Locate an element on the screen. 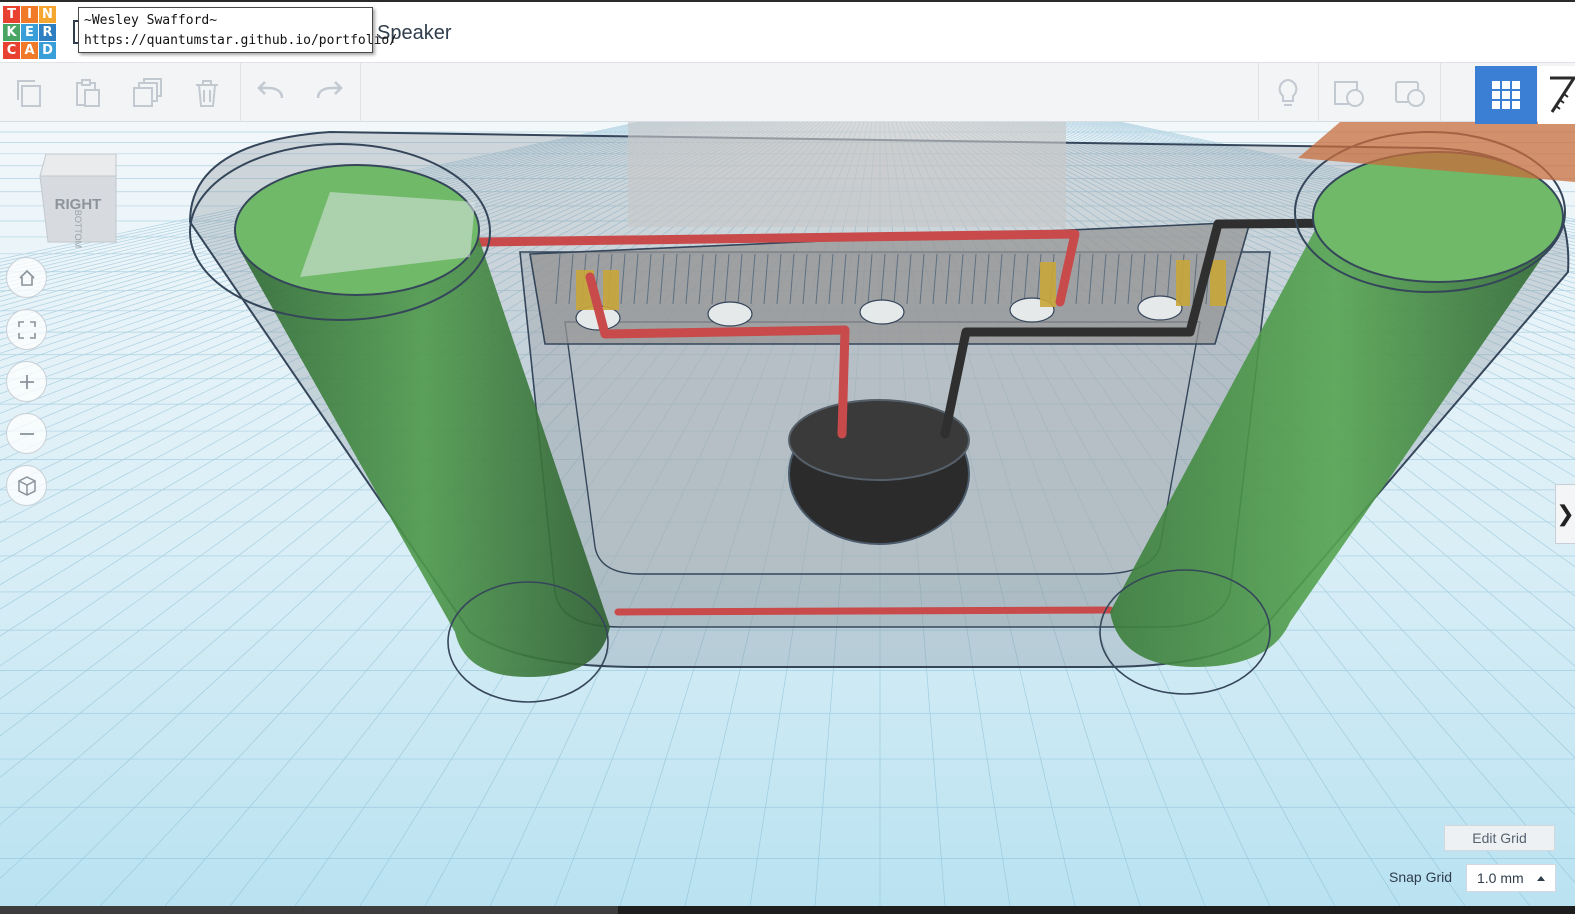  logo-letter: E is located at coordinates (29, 32).